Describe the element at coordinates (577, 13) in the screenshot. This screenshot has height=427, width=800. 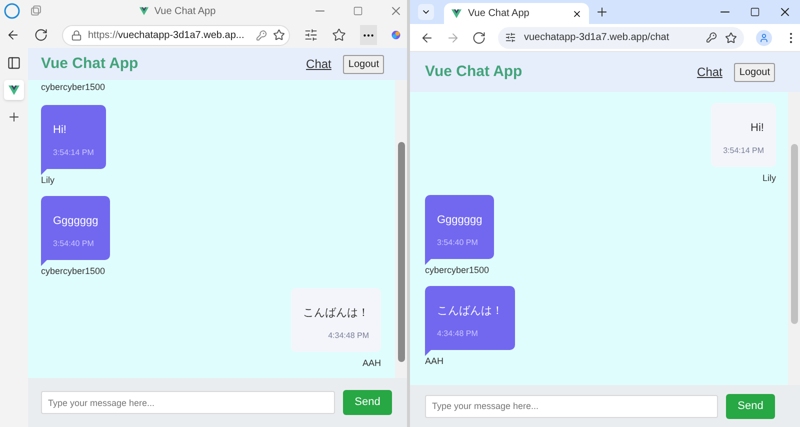
I see `close-tab-icon` at that location.